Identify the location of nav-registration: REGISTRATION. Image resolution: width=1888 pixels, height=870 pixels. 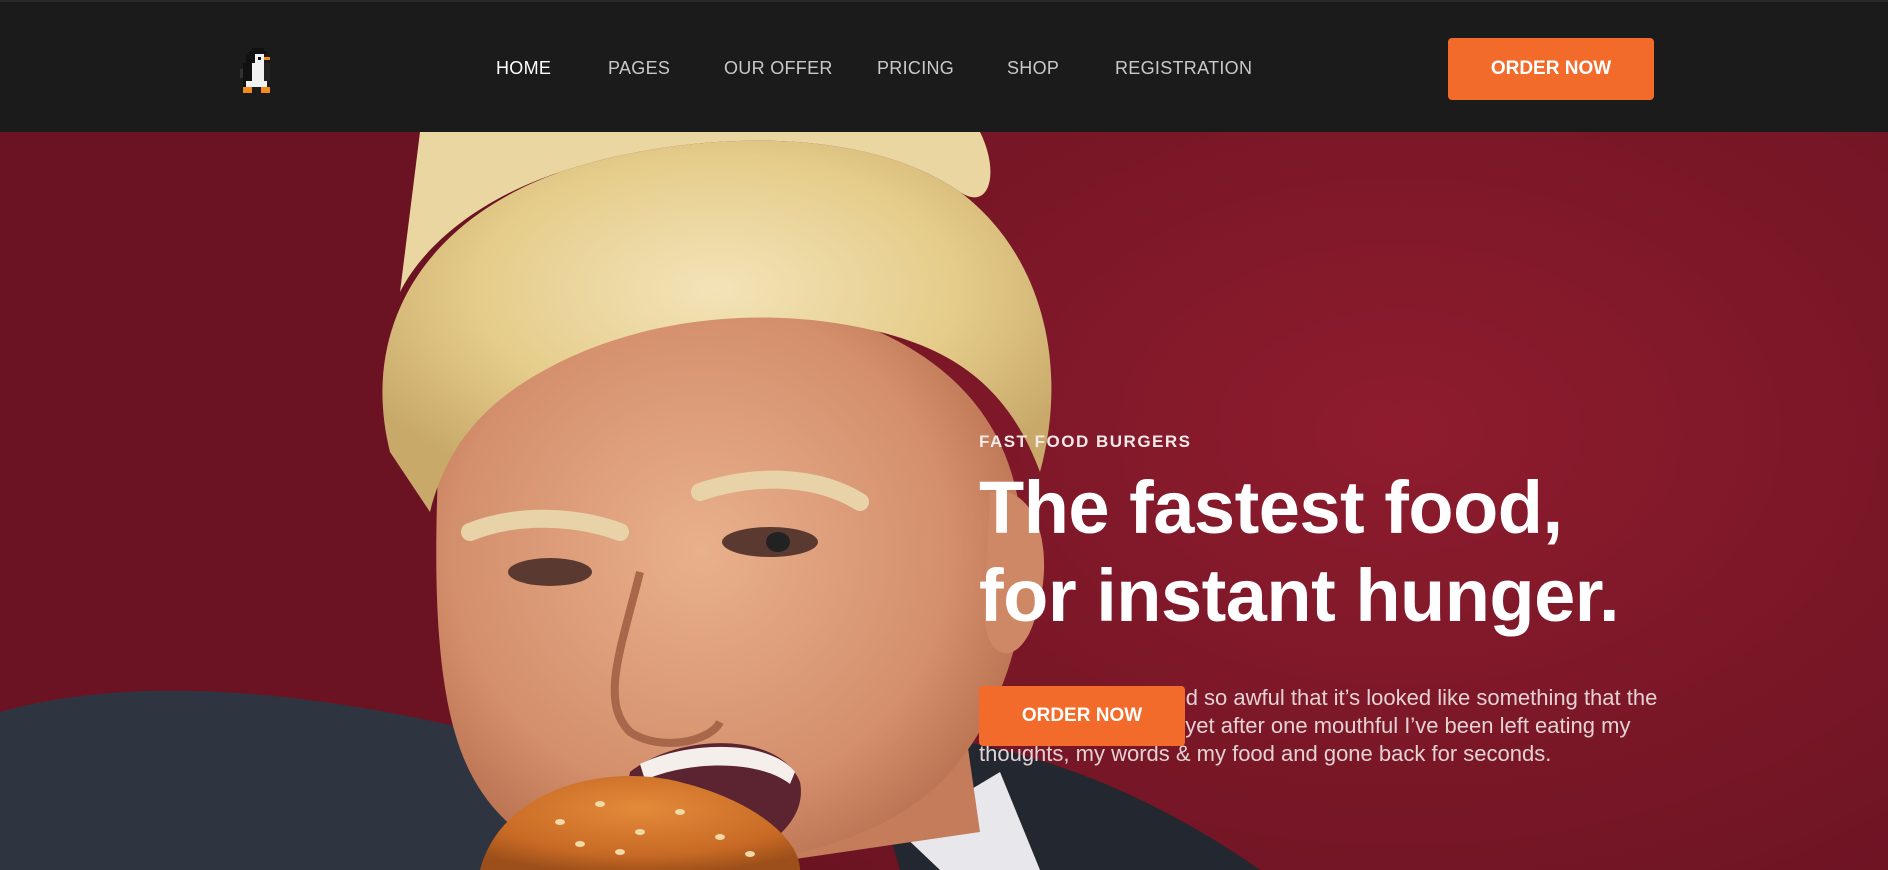
(1183, 68).